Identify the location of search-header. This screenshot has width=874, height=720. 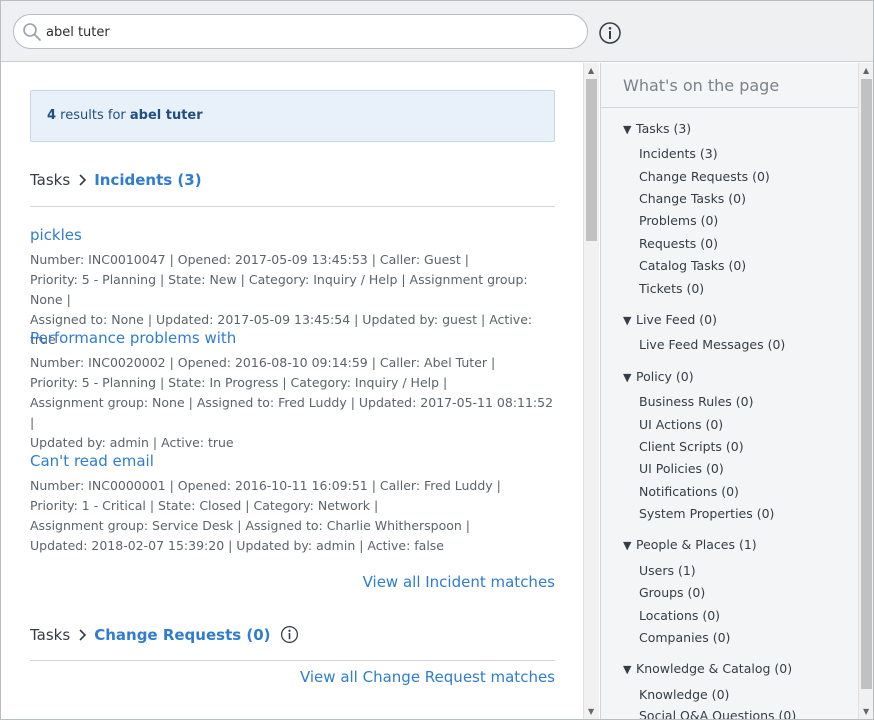
(437, 31).